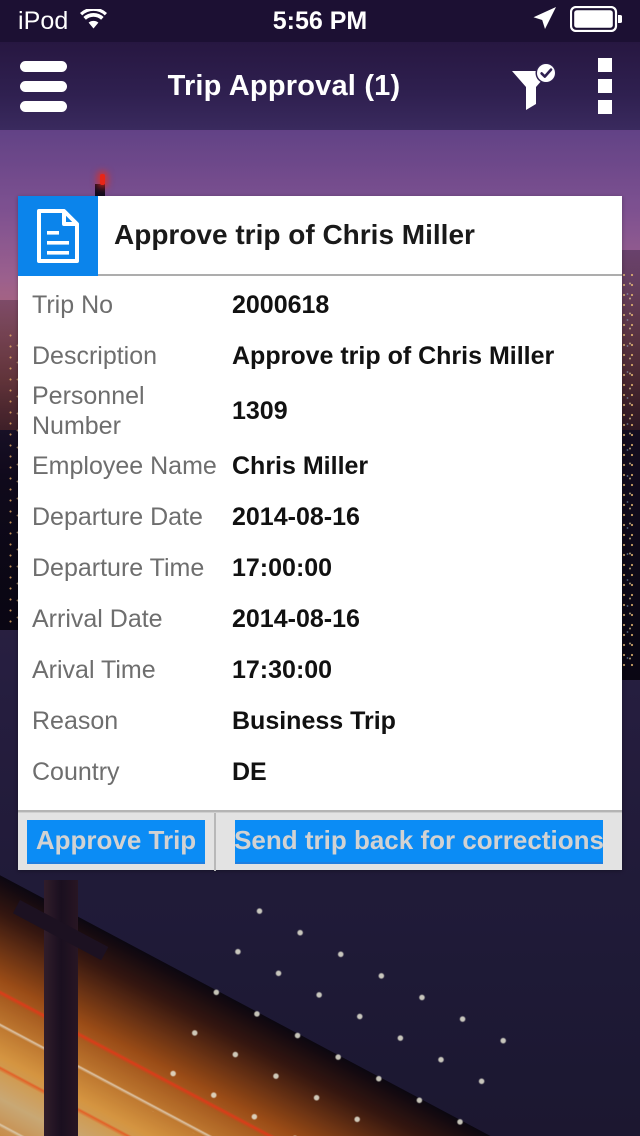 The width and height of the screenshot is (640, 1136). I want to click on value-reason: Business Trip, so click(314, 721).